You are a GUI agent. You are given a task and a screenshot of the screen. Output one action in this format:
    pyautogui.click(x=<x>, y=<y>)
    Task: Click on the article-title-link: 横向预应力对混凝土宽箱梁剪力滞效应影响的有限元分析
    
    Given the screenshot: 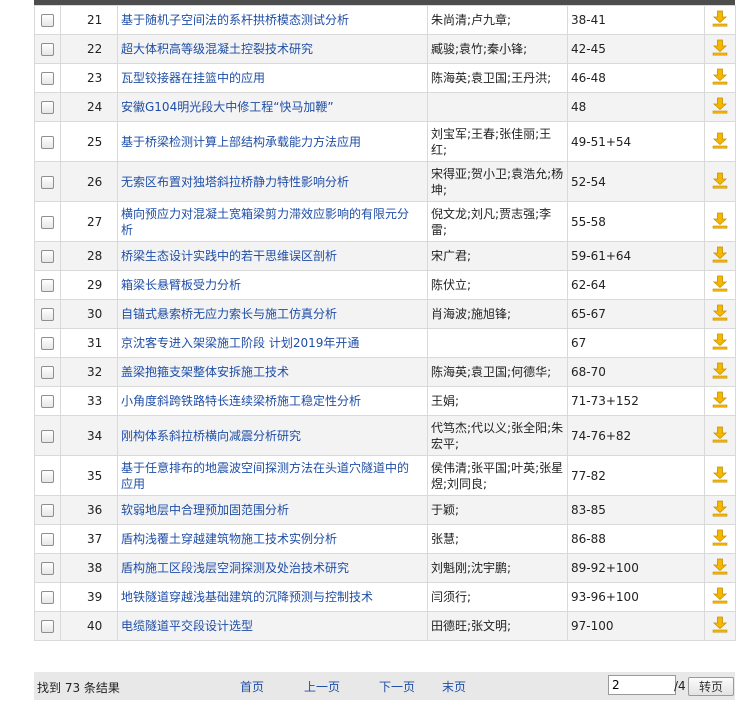 What is the action you would take?
    pyautogui.click(x=272, y=222)
    